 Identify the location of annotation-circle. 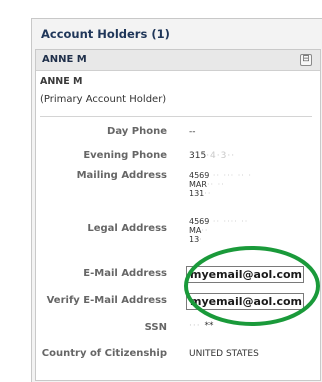
(252, 286).